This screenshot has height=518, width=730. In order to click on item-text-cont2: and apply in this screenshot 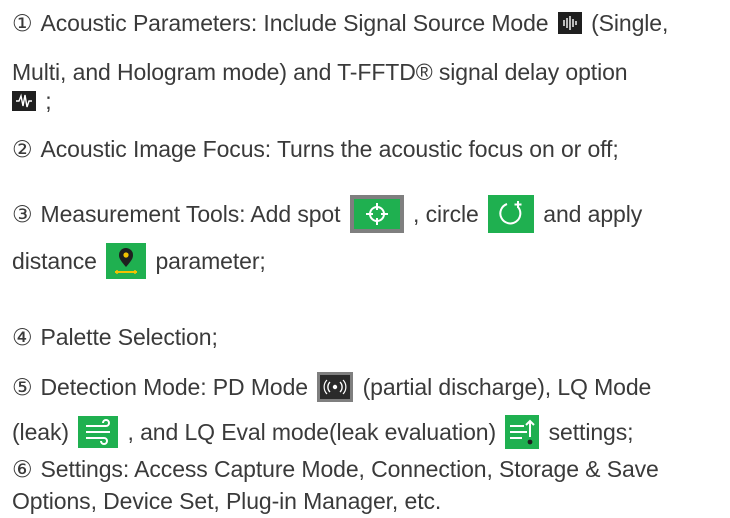, I will do `click(593, 214)`.